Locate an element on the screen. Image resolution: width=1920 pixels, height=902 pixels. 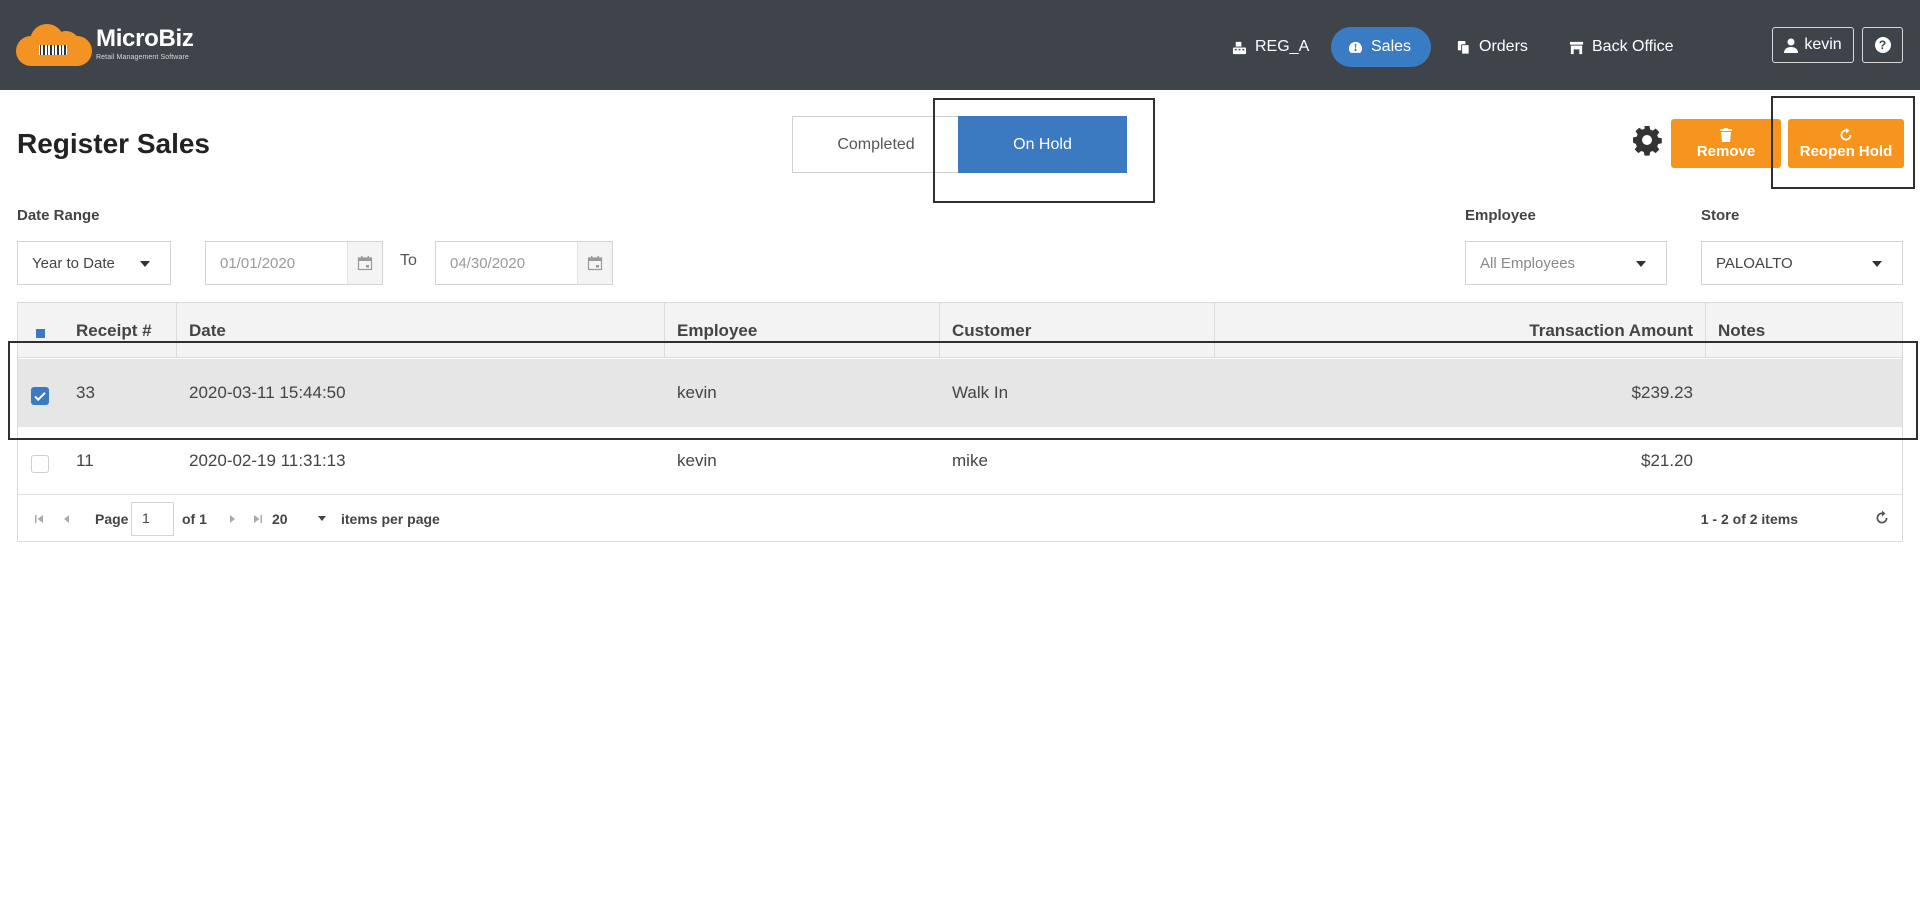
cell-receipt: 33 is located at coordinates (85, 392).